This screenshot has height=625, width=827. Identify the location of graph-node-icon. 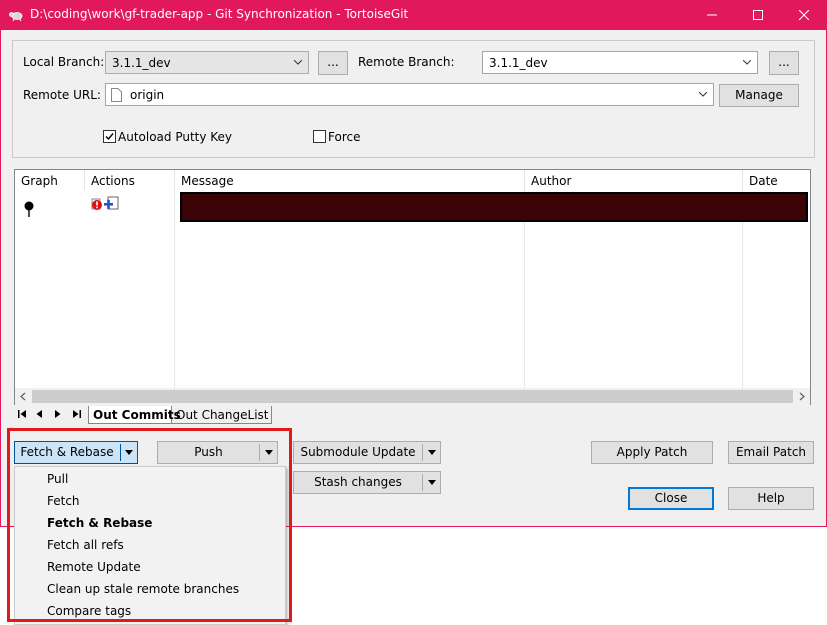
(29, 209).